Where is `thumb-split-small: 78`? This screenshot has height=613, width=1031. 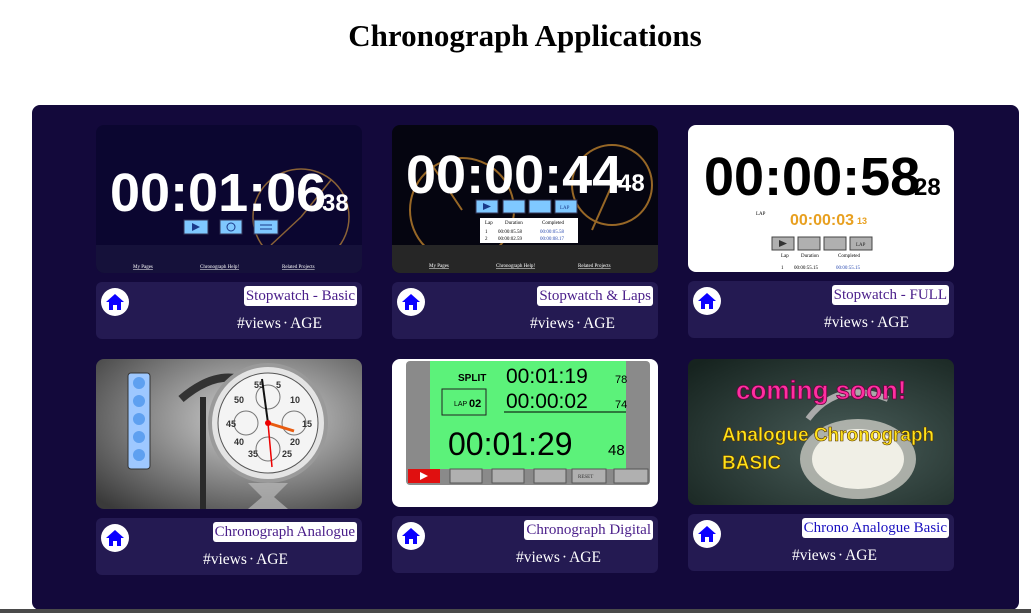 thumb-split-small: 78 is located at coordinates (621, 380).